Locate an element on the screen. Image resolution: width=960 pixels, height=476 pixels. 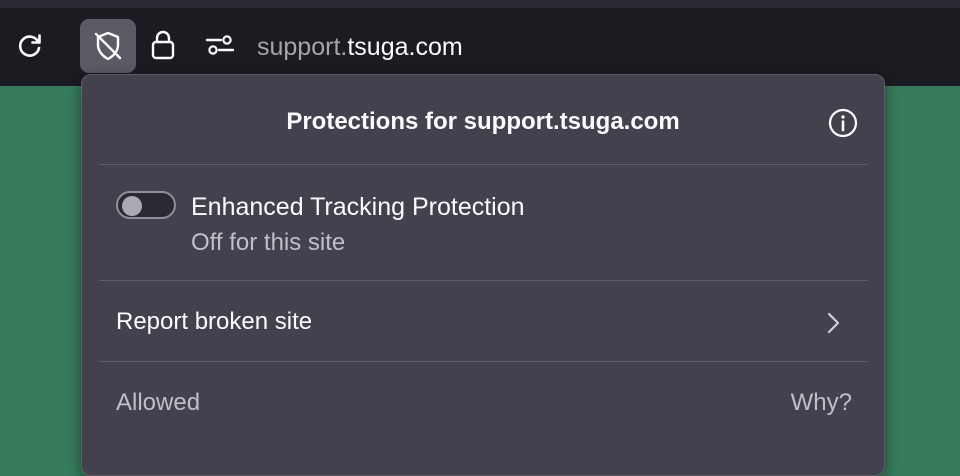
url-text: support.tsuga.com is located at coordinates (360, 47).